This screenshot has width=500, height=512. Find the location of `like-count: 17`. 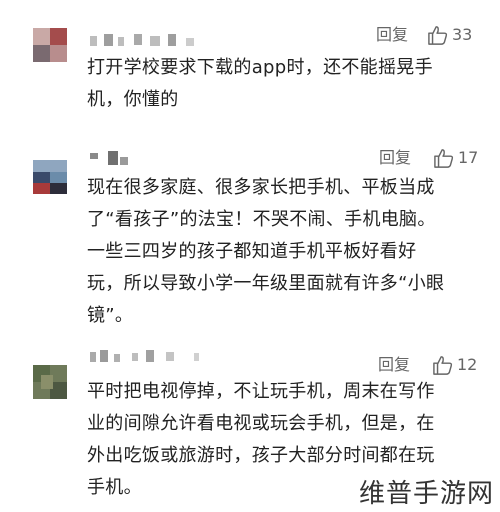

like-count: 17 is located at coordinates (468, 157).